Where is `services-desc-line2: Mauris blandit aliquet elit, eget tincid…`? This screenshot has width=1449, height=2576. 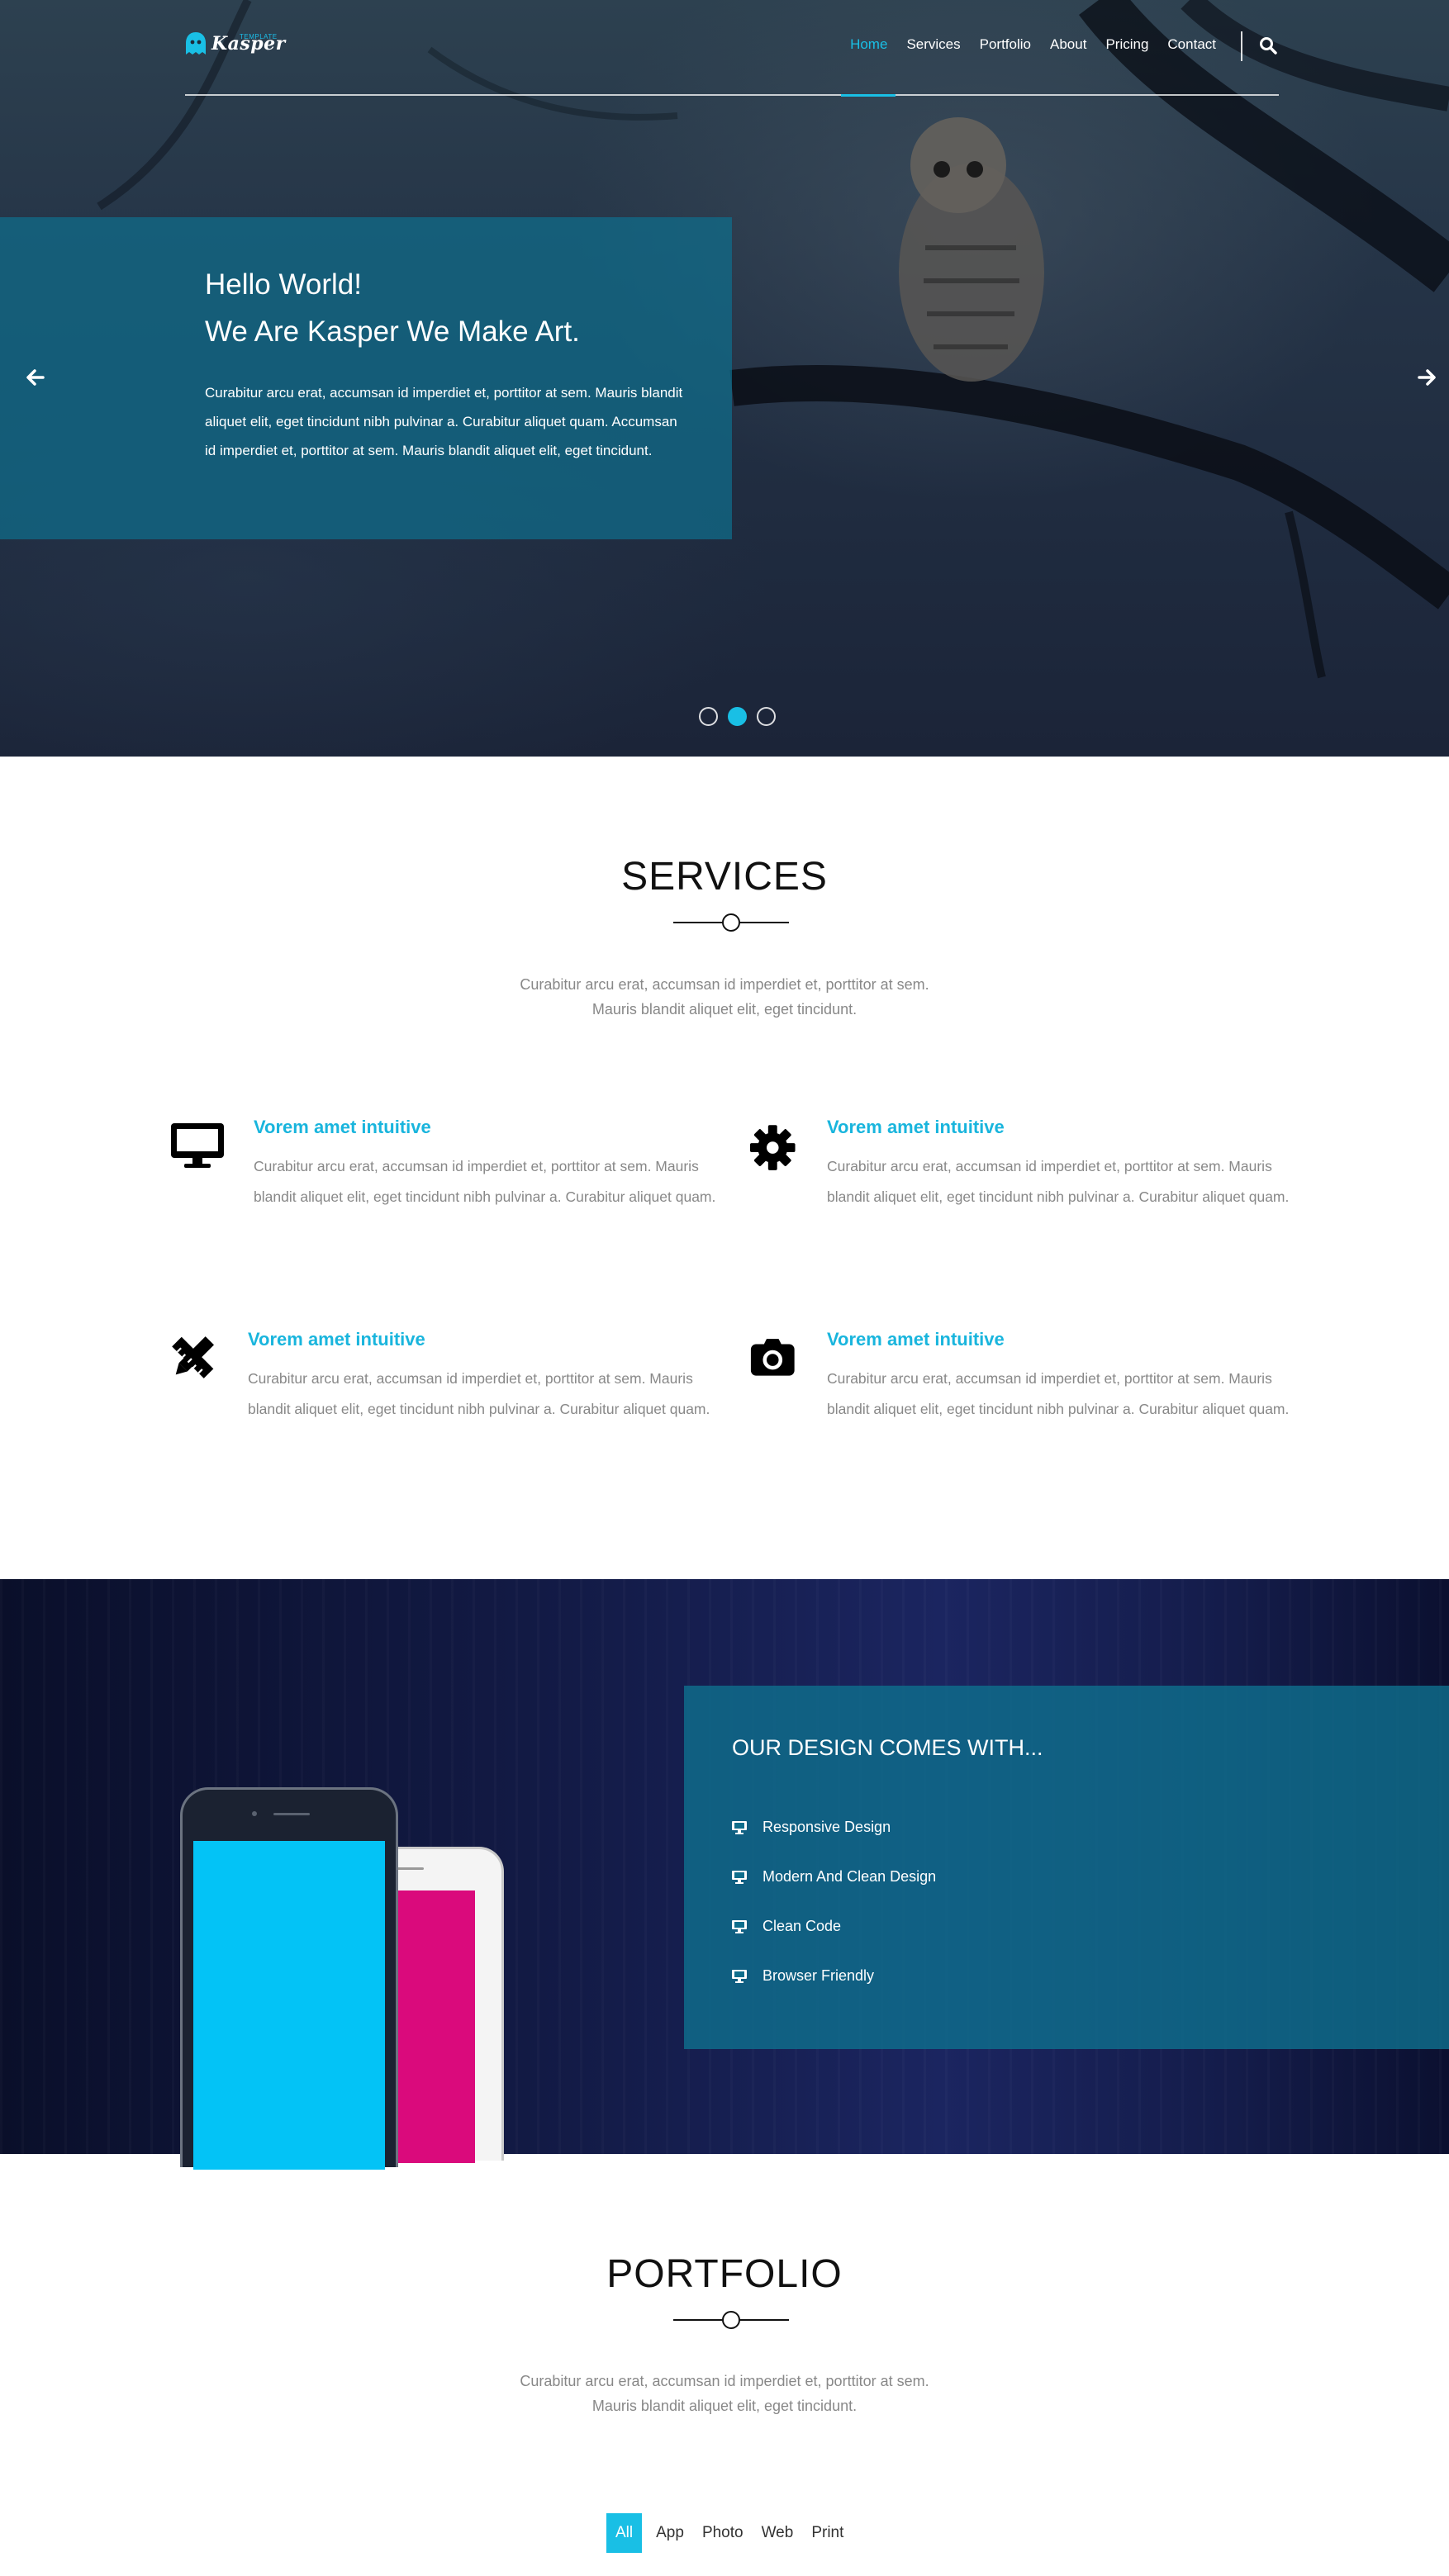
services-desc-line2: Mauris blandit aliquet elit, eget tincid… is located at coordinates (724, 1009).